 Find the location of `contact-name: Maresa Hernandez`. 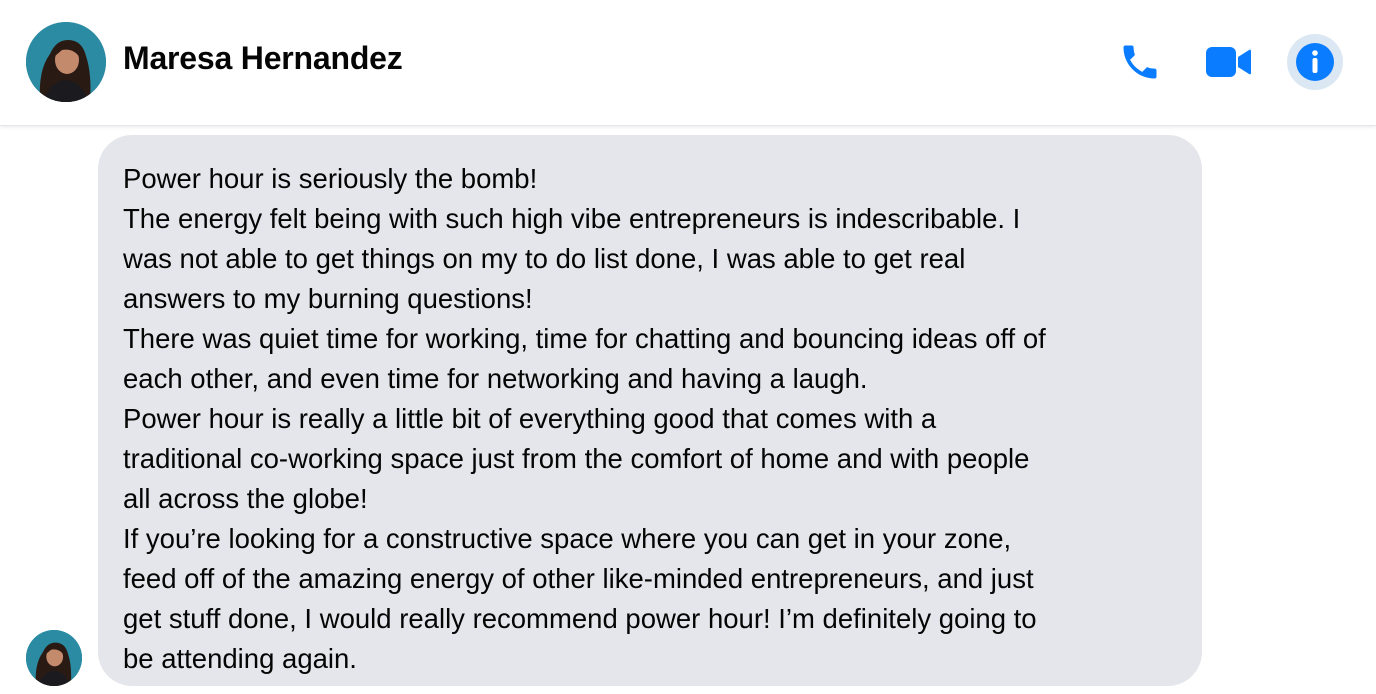

contact-name: Maresa Hernandez is located at coordinates (263, 58).